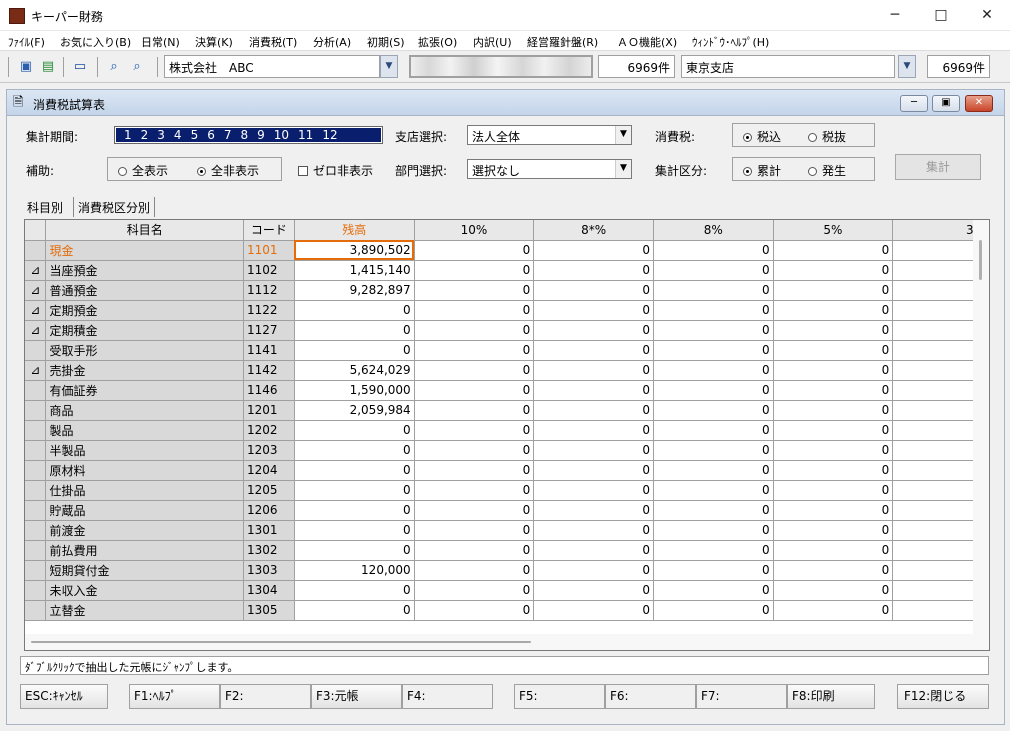  What do you see at coordinates (144, 590) in the screenshot?
I see `account-name-cell: 未収入金` at bounding box center [144, 590].